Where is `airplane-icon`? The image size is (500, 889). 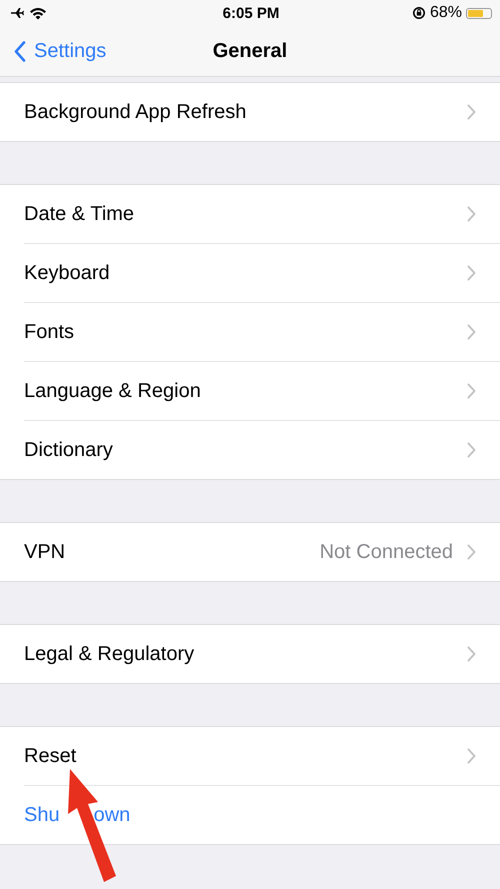 airplane-icon is located at coordinates (17, 13).